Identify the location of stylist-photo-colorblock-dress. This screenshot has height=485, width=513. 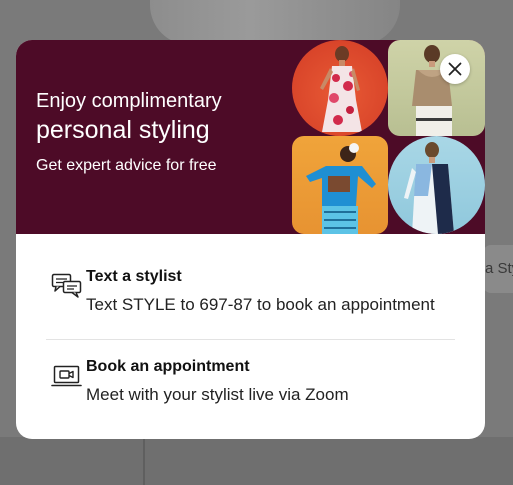
(436, 185).